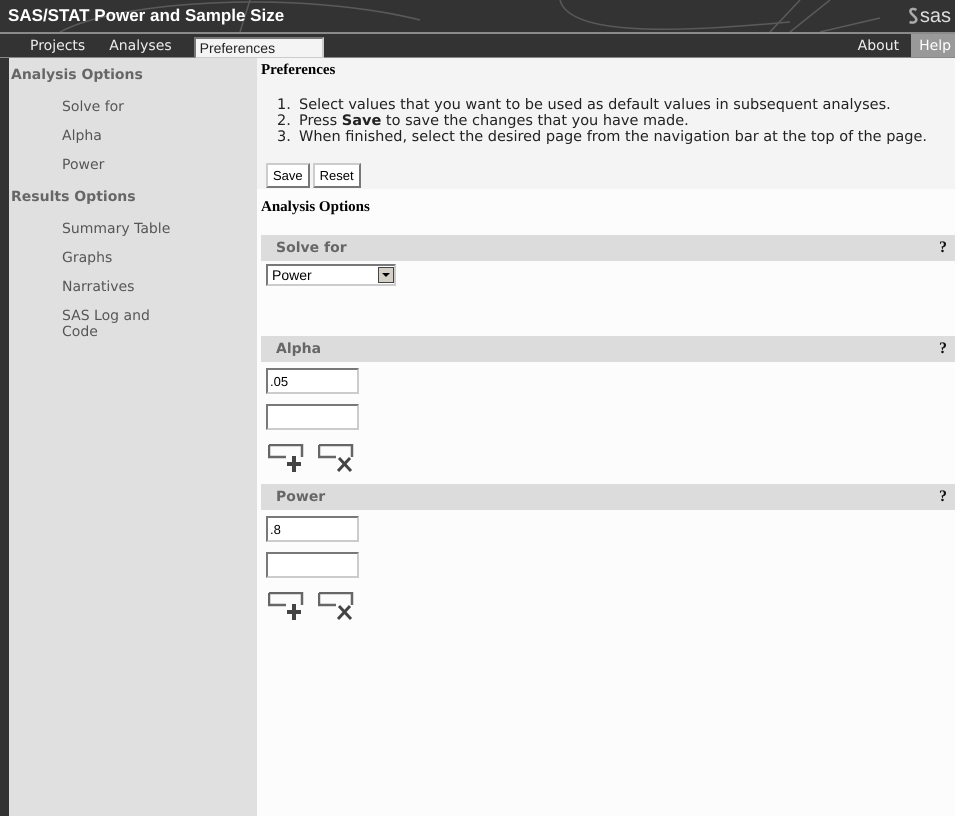 The width and height of the screenshot is (955, 816). What do you see at coordinates (259, 48) in the screenshot?
I see `nav-tab: Preferences` at bounding box center [259, 48].